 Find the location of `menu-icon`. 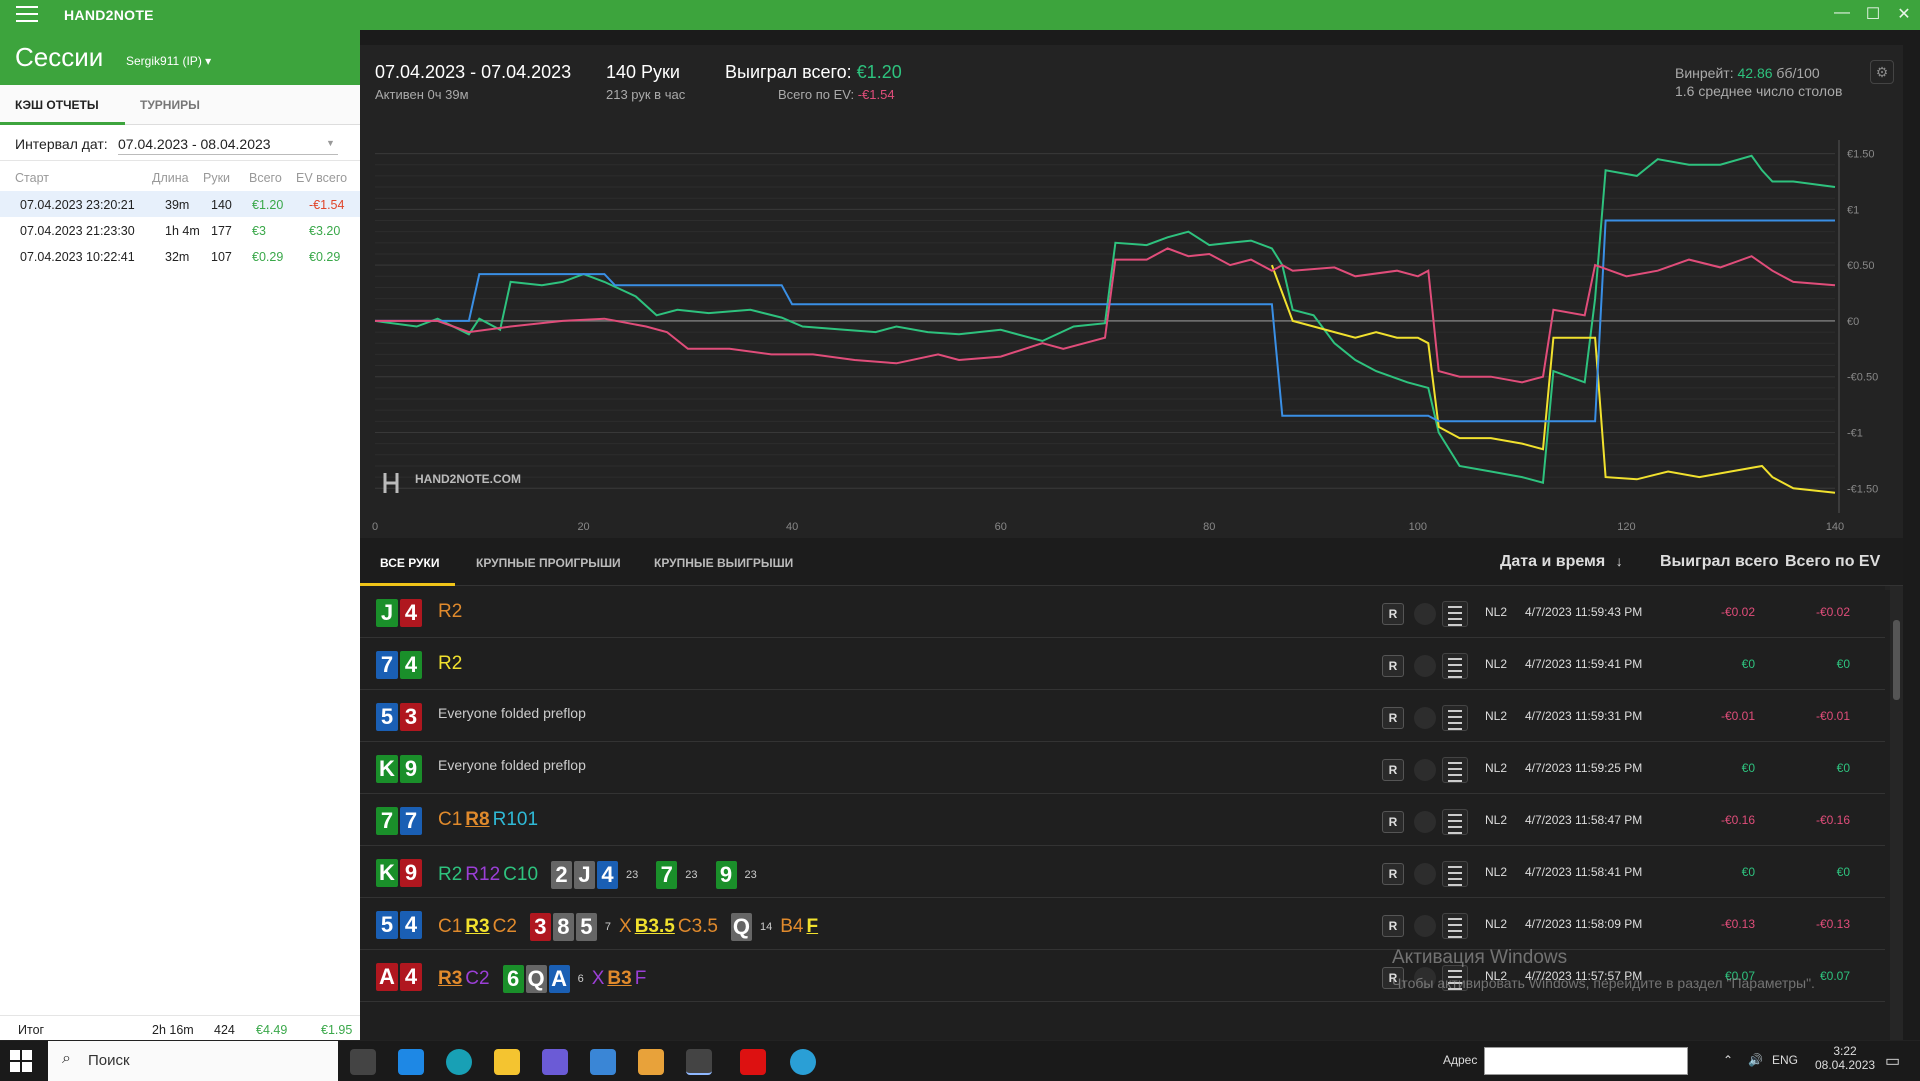

menu-icon is located at coordinates (27, 15).